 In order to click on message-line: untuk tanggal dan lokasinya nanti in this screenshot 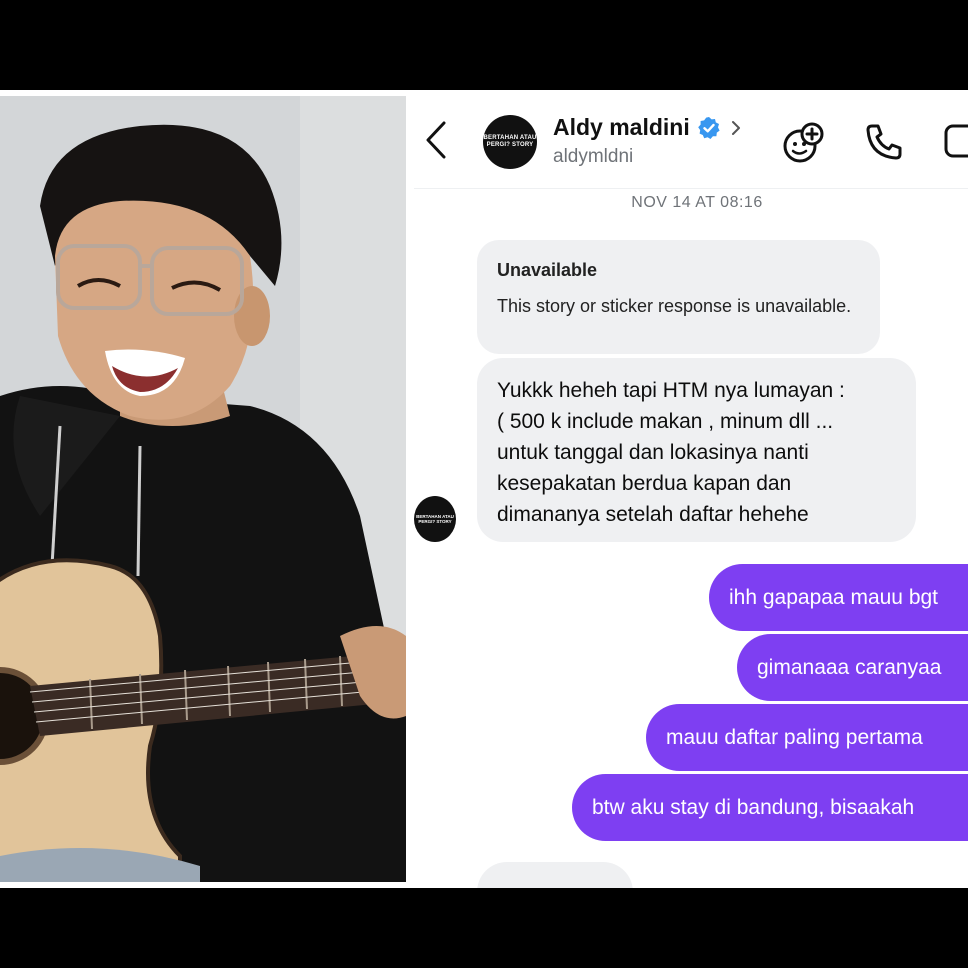, I will do `click(653, 452)`.